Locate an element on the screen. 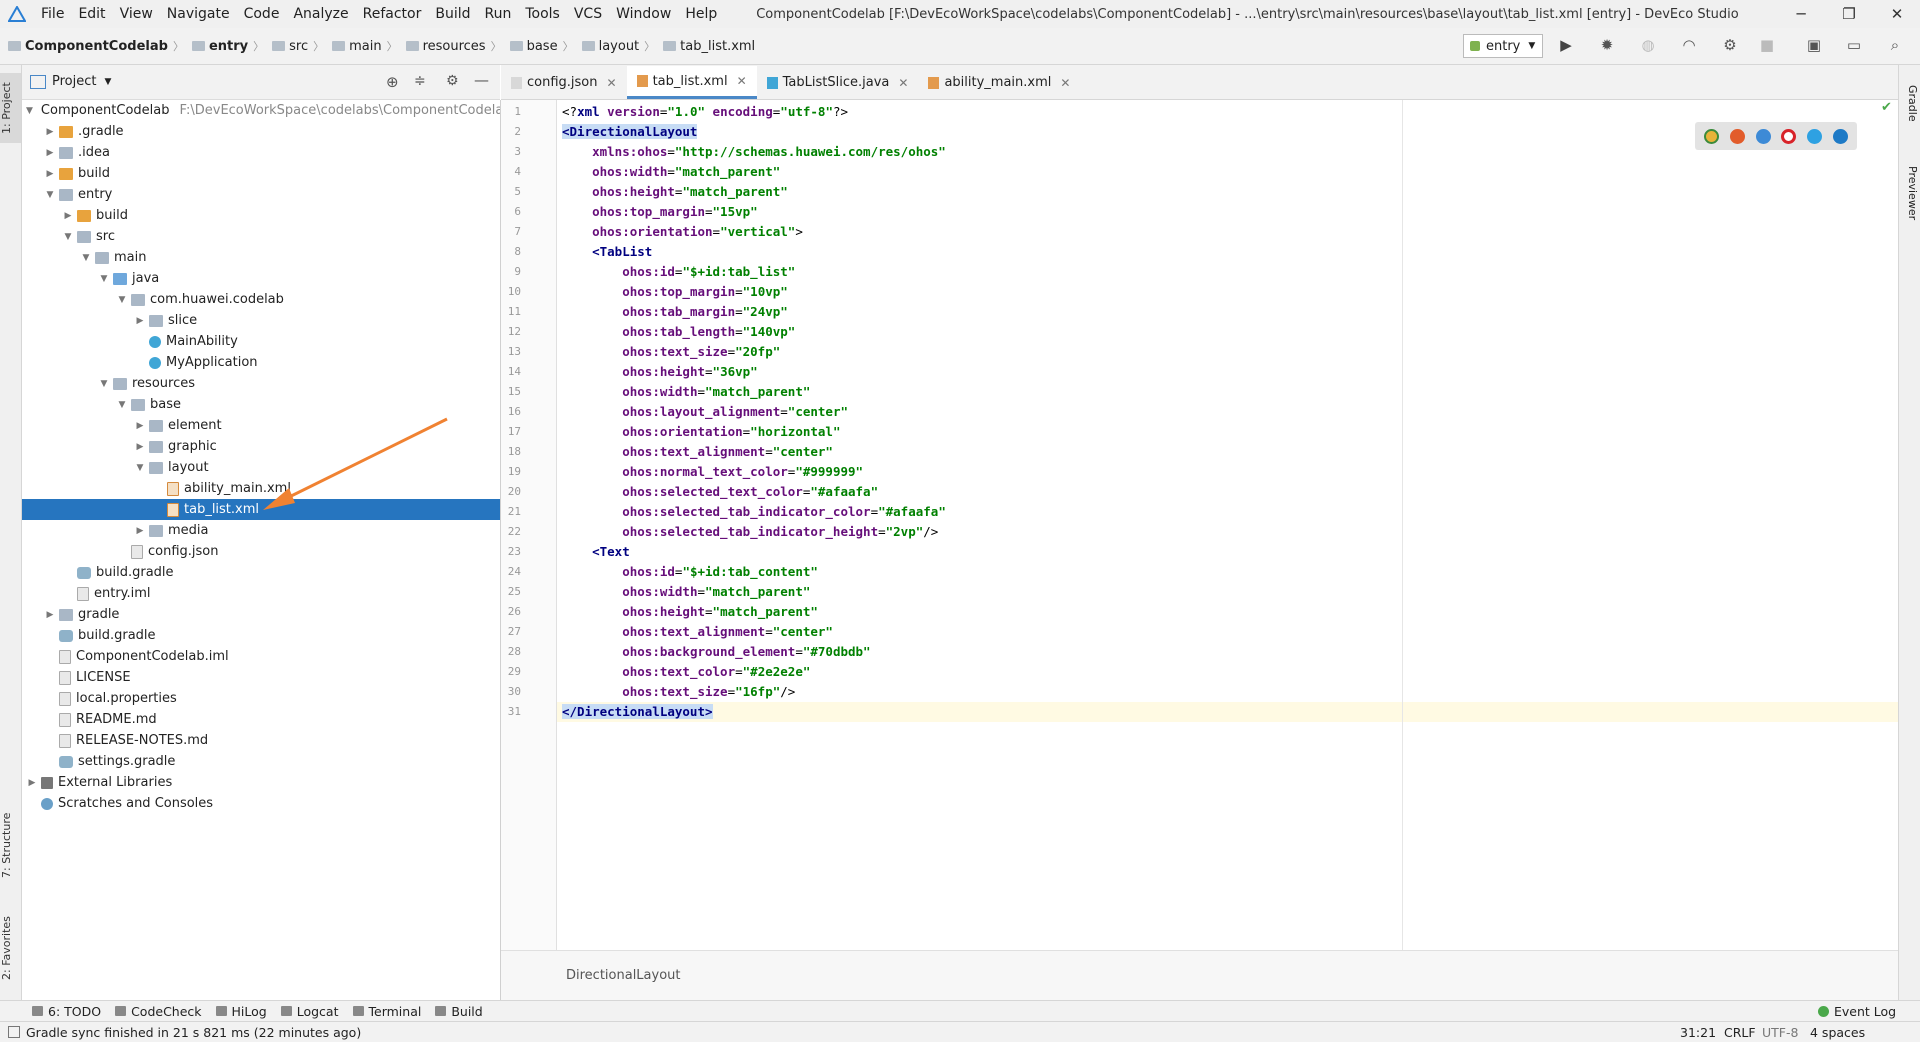 This screenshot has width=1920, height=1042. profiler-icon: ◠ is located at coordinates (1689, 45).